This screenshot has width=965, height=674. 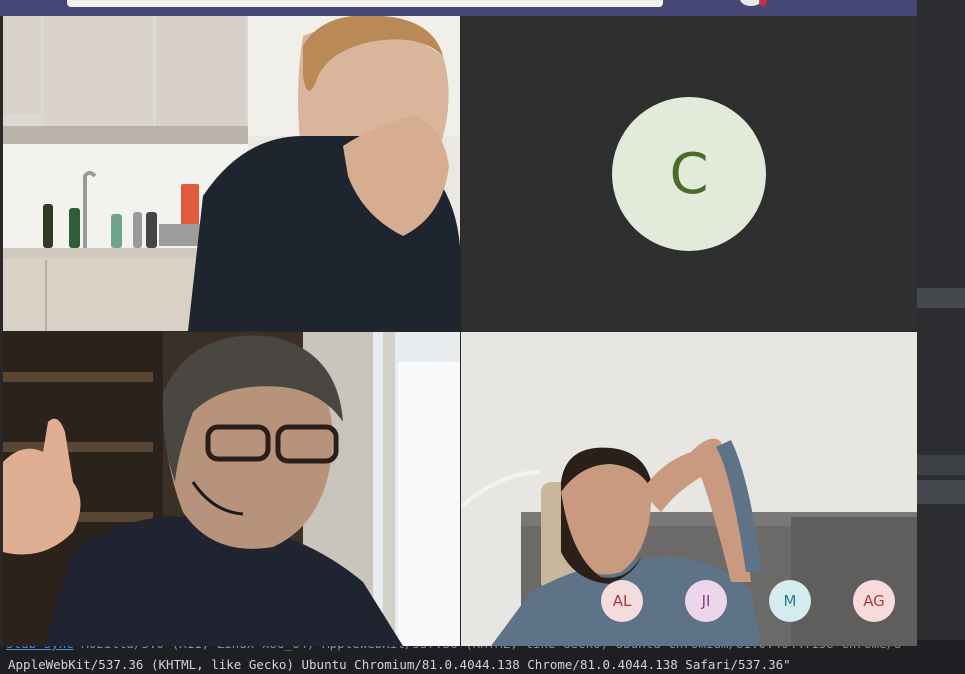 What do you see at coordinates (622, 601) in the screenshot?
I see `participant-chip: AL` at bounding box center [622, 601].